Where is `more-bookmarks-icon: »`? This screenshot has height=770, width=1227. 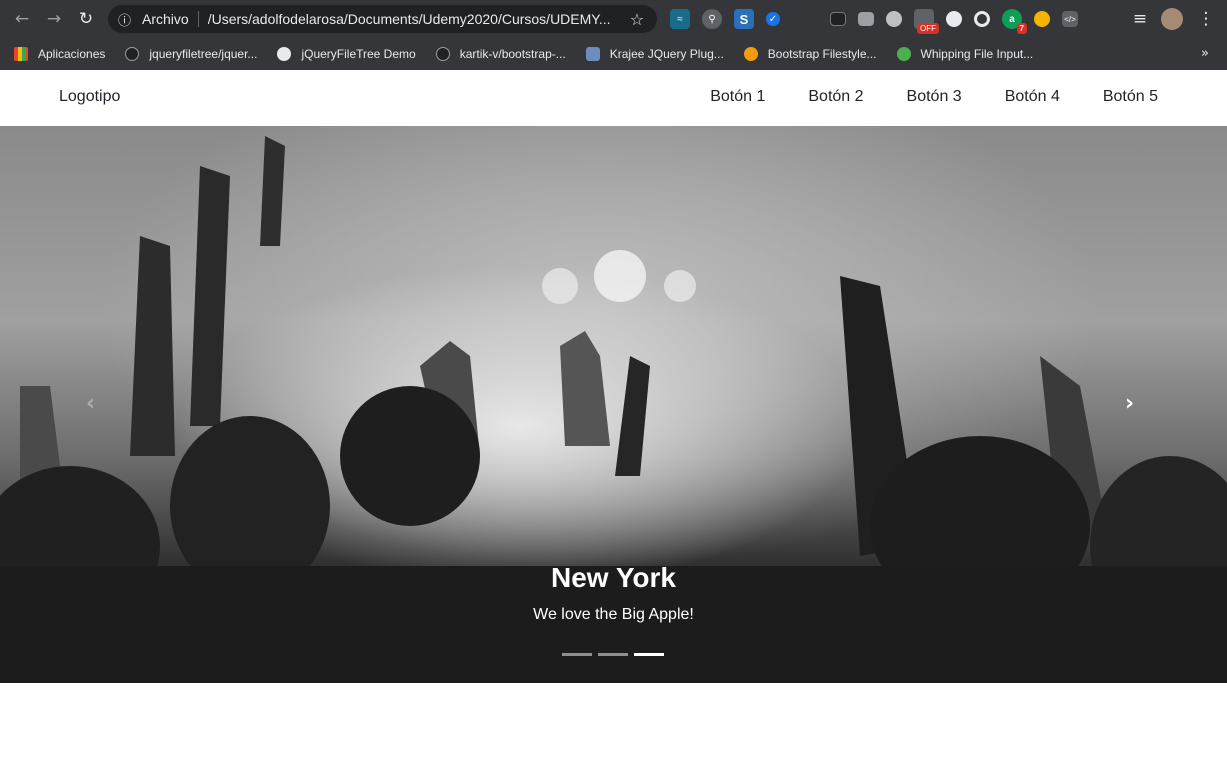
more-bookmarks-icon: » is located at coordinates (1205, 53).